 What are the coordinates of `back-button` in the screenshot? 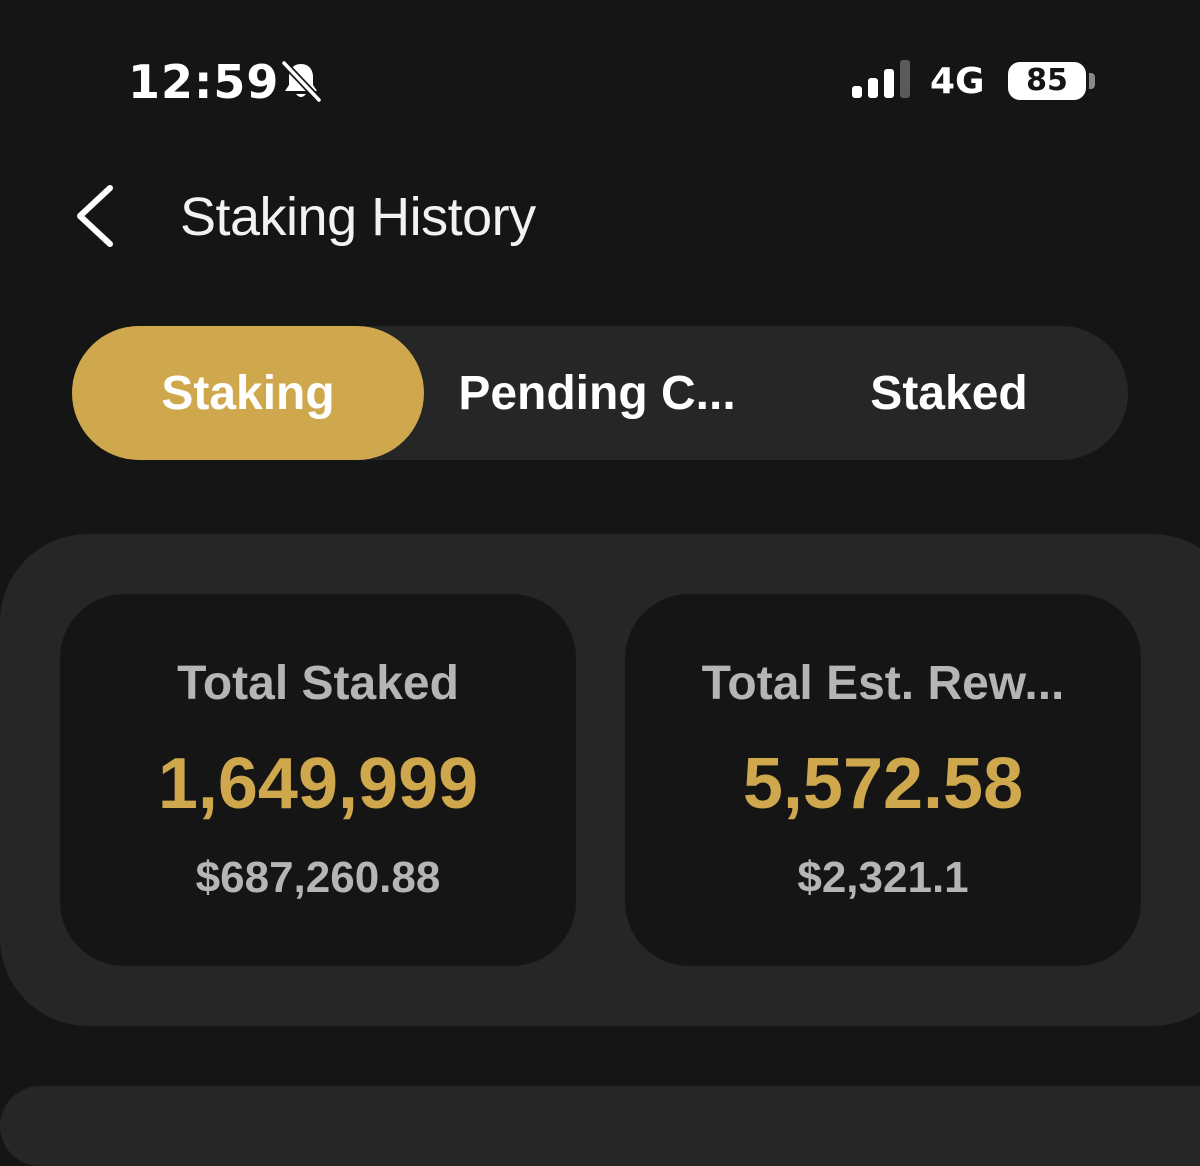 It's located at (98, 216).